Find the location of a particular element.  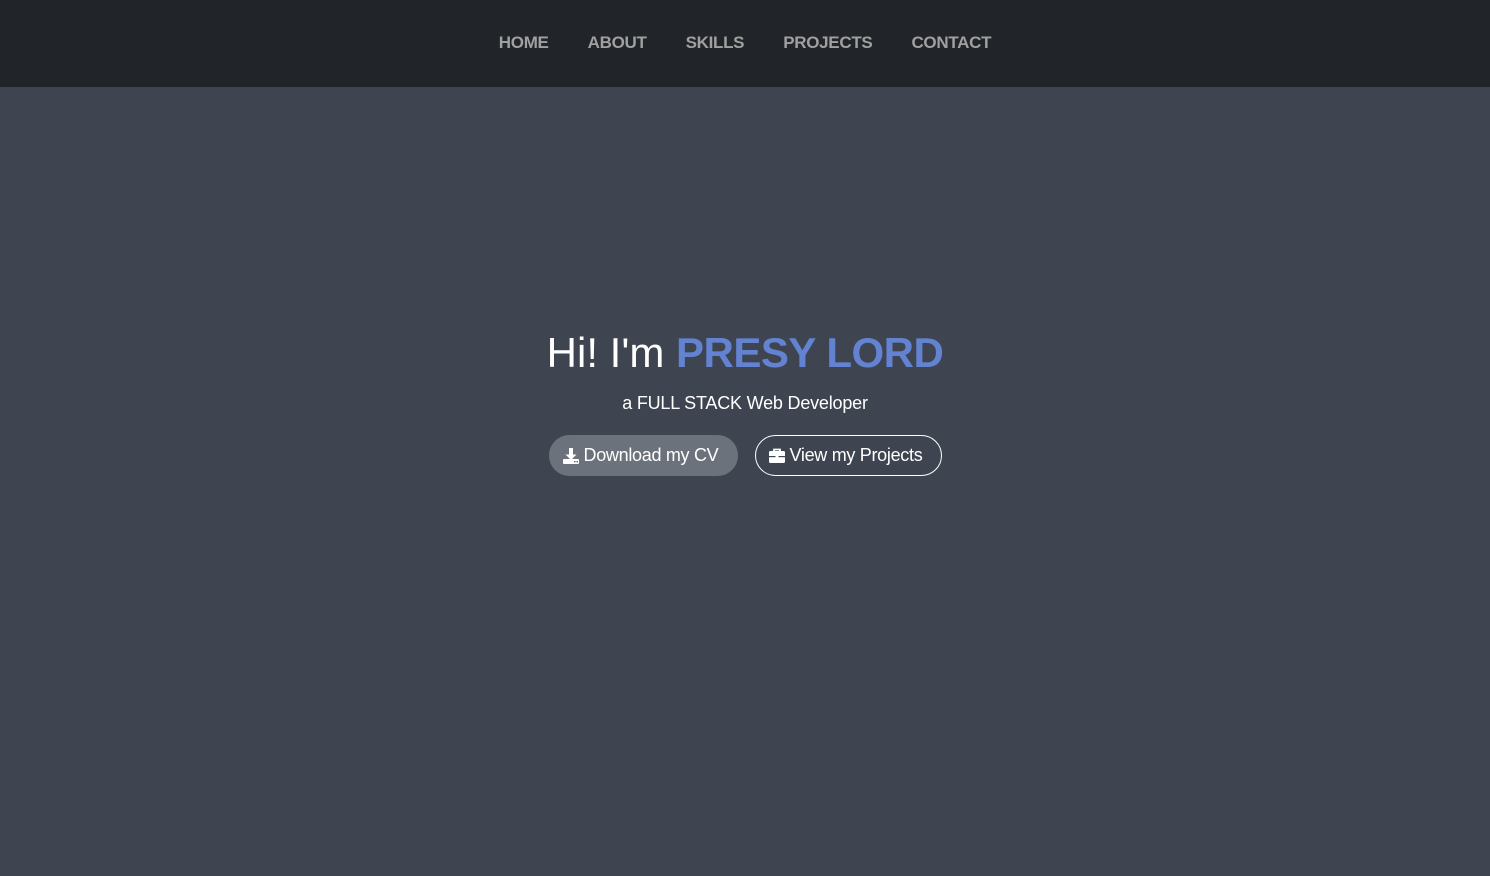

download-cv-label: Download my CV is located at coordinates (651, 455).